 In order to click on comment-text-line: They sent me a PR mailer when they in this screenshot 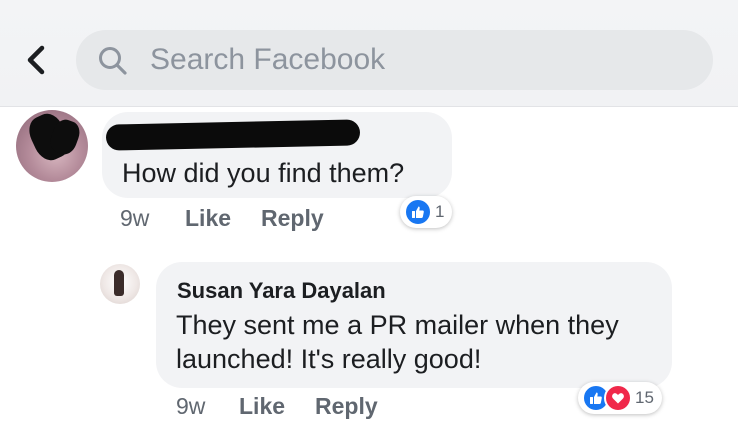, I will do `click(397, 325)`.